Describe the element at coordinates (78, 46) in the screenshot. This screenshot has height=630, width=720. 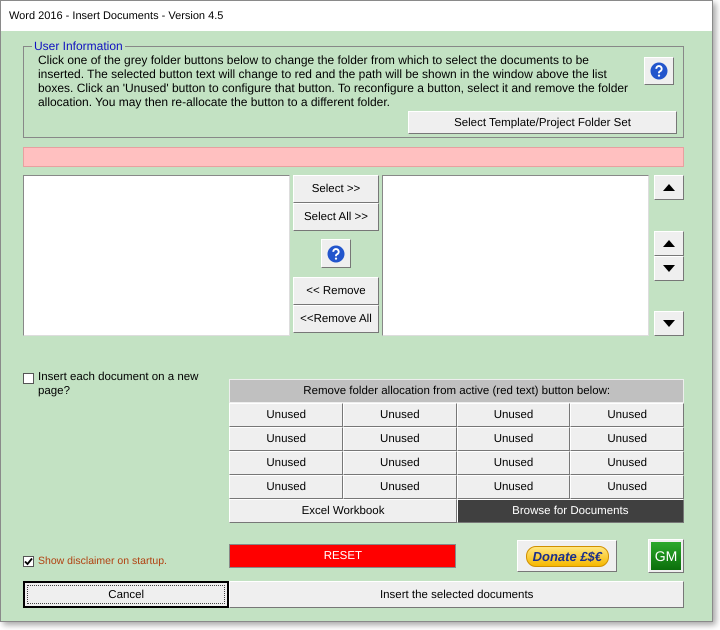
I see `group-legend: User Information` at that location.